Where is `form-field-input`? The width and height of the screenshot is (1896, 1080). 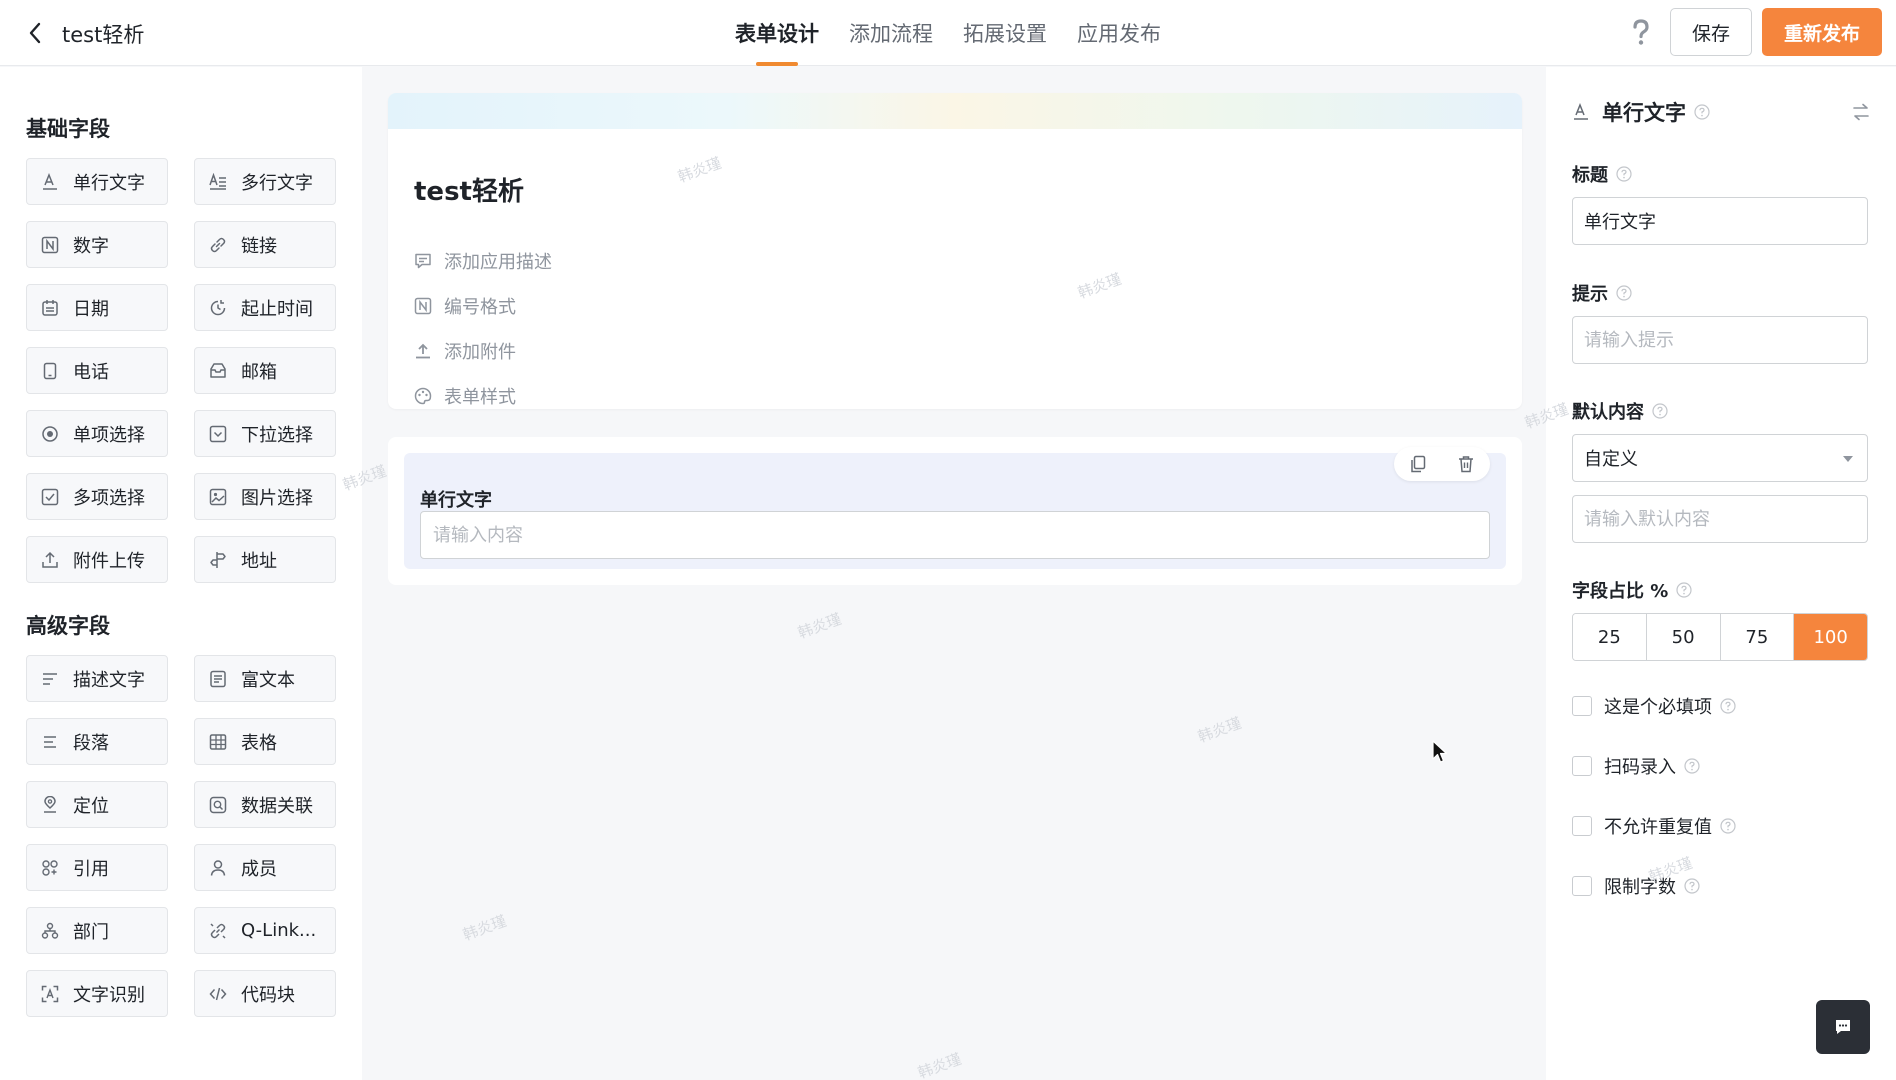
form-field-input is located at coordinates (955, 535).